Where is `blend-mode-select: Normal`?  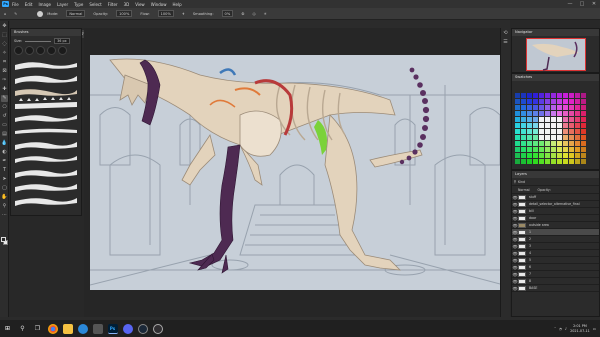 blend-mode-select: Normal is located at coordinates (524, 190).